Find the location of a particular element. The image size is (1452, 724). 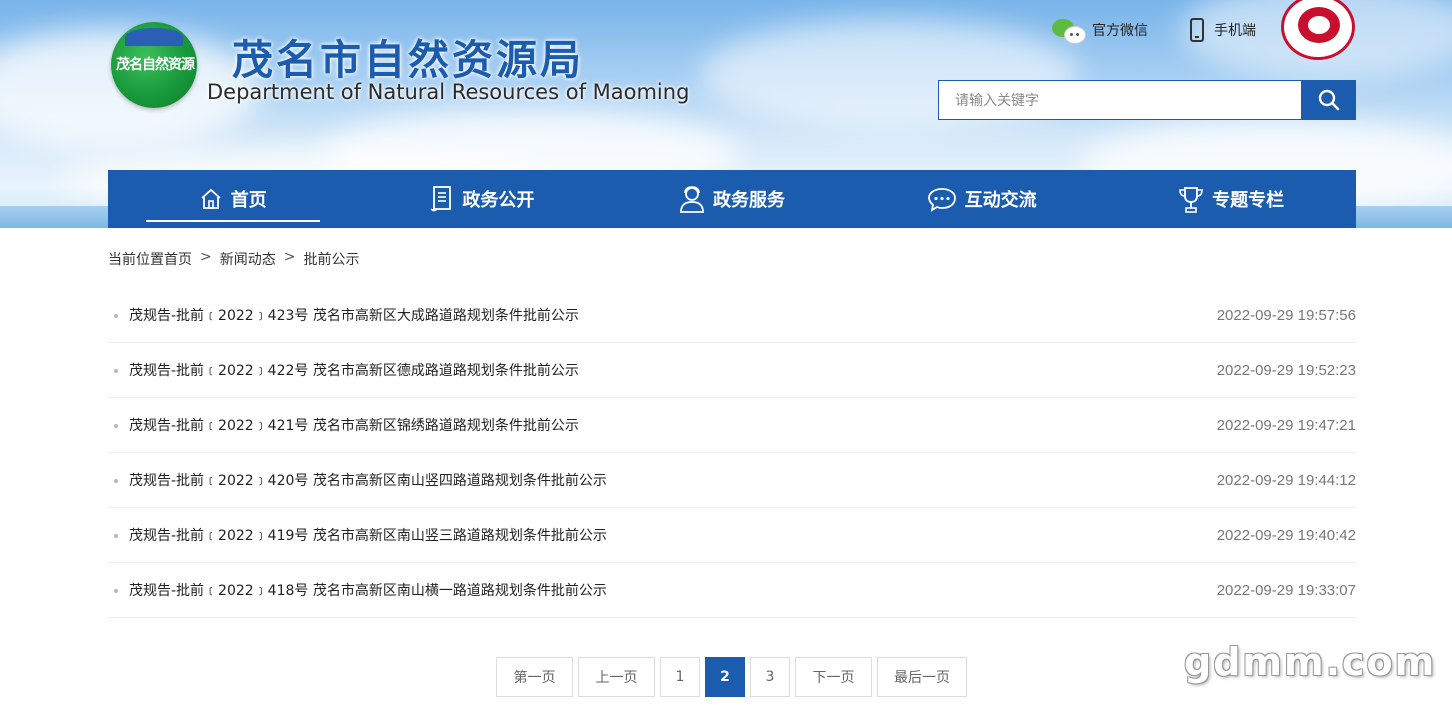

document-icon is located at coordinates (441, 199).